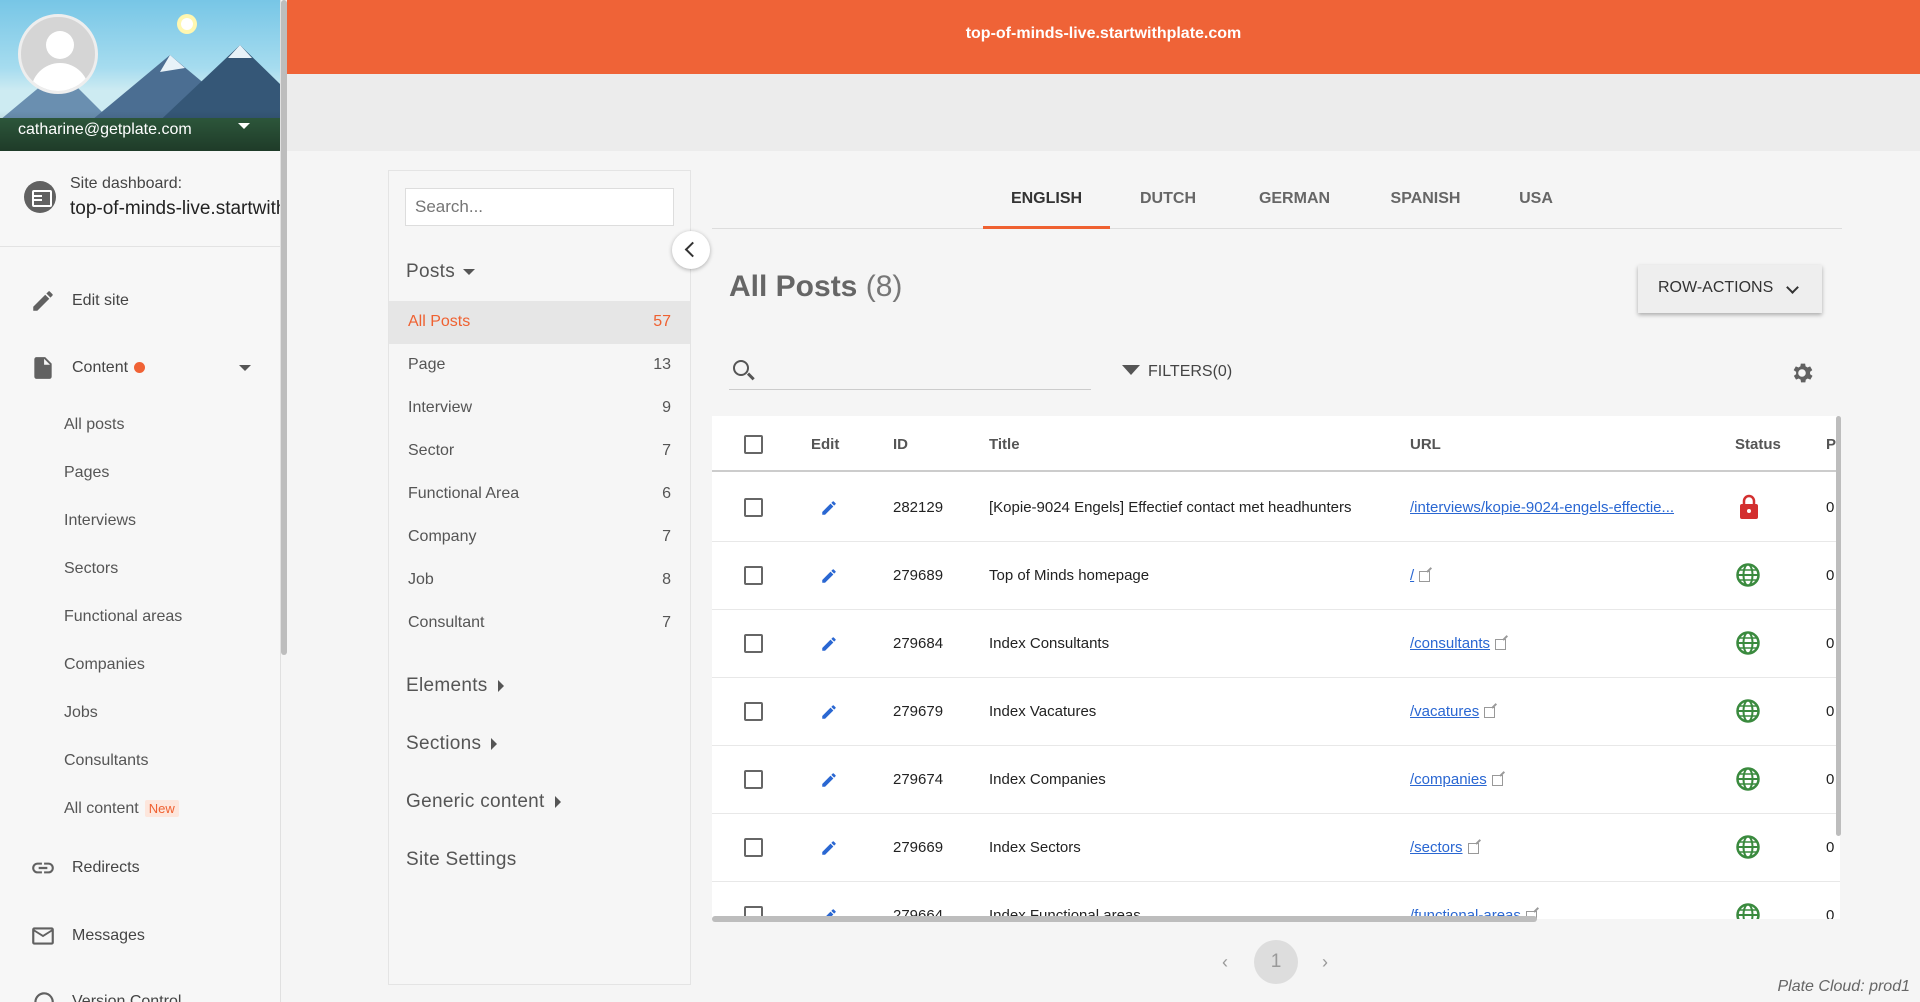  I want to click on cell-url: /vacatures, so click(1453, 711).